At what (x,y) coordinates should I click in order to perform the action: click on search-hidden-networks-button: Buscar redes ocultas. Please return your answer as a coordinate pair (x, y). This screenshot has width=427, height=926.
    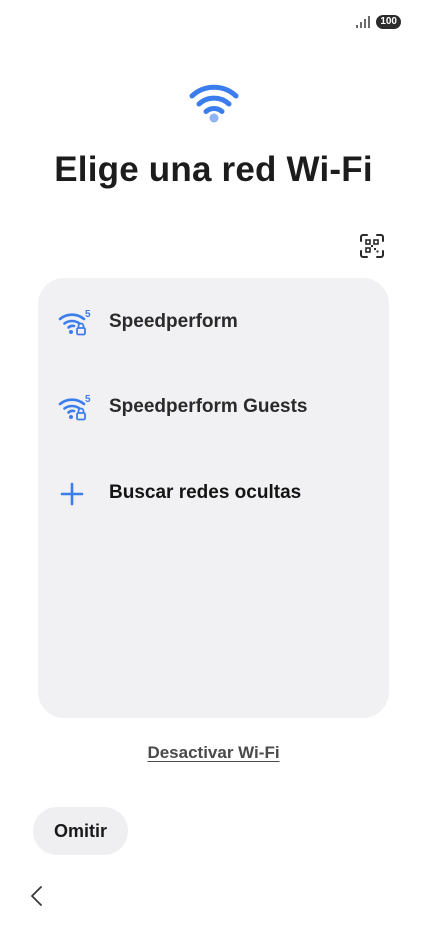
    Looking at the image, I should click on (213, 493).